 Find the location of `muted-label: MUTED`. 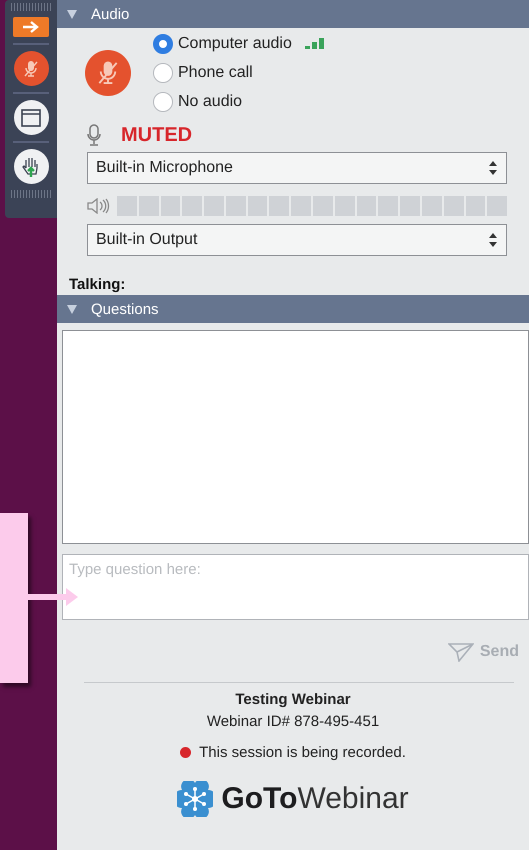

muted-label: MUTED is located at coordinates (156, 135).